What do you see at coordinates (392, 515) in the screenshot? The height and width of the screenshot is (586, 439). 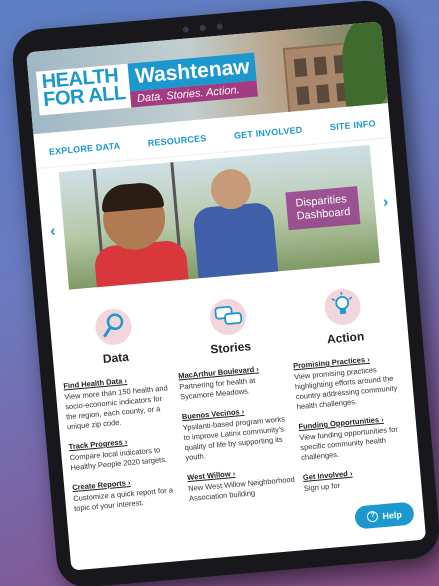 I see `help-label: Help` at bounding box center [392, 515].